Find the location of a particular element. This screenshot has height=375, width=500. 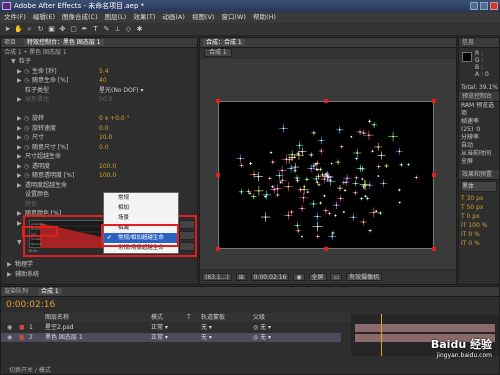

handle-bottom-left is located at coordinates (218, 249).